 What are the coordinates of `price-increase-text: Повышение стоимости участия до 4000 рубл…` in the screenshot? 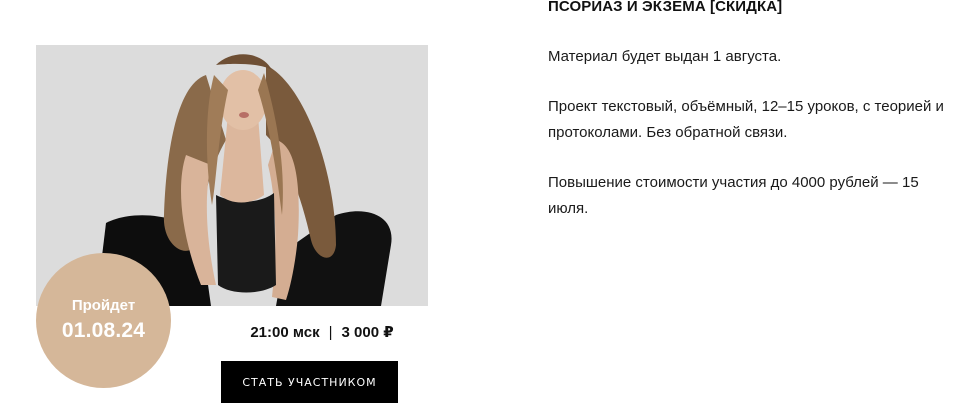 It's located at (733, 195).